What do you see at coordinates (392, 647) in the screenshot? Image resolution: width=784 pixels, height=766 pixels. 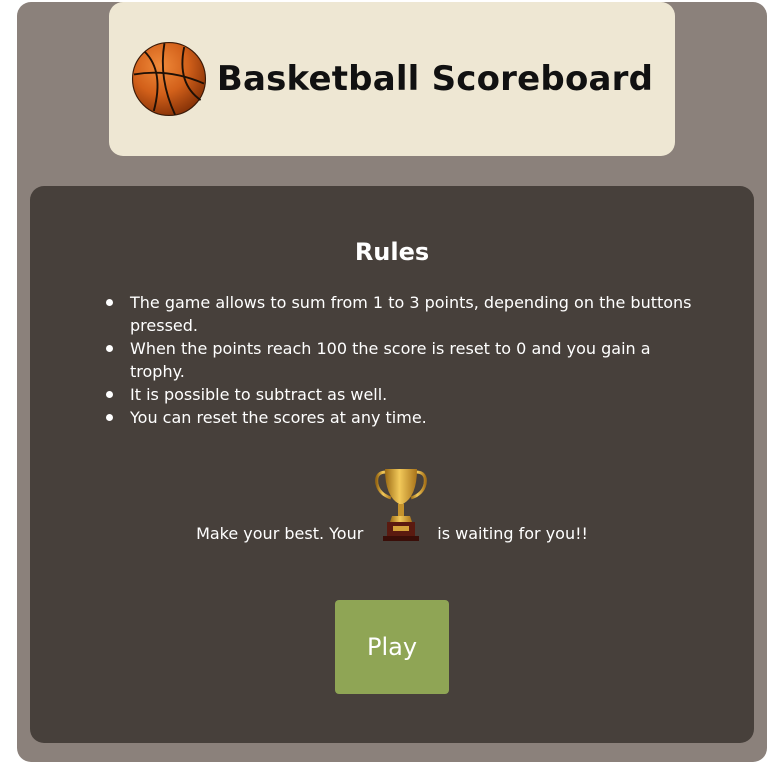 I see `play-button: Play` at bounding box center [392, 647].